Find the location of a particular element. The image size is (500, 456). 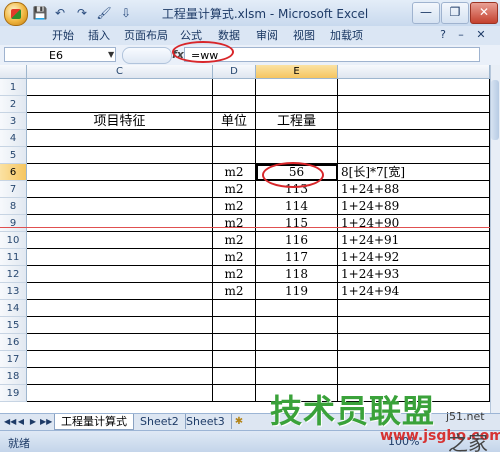

row-header: 11 is located at coordinates (13, 257).